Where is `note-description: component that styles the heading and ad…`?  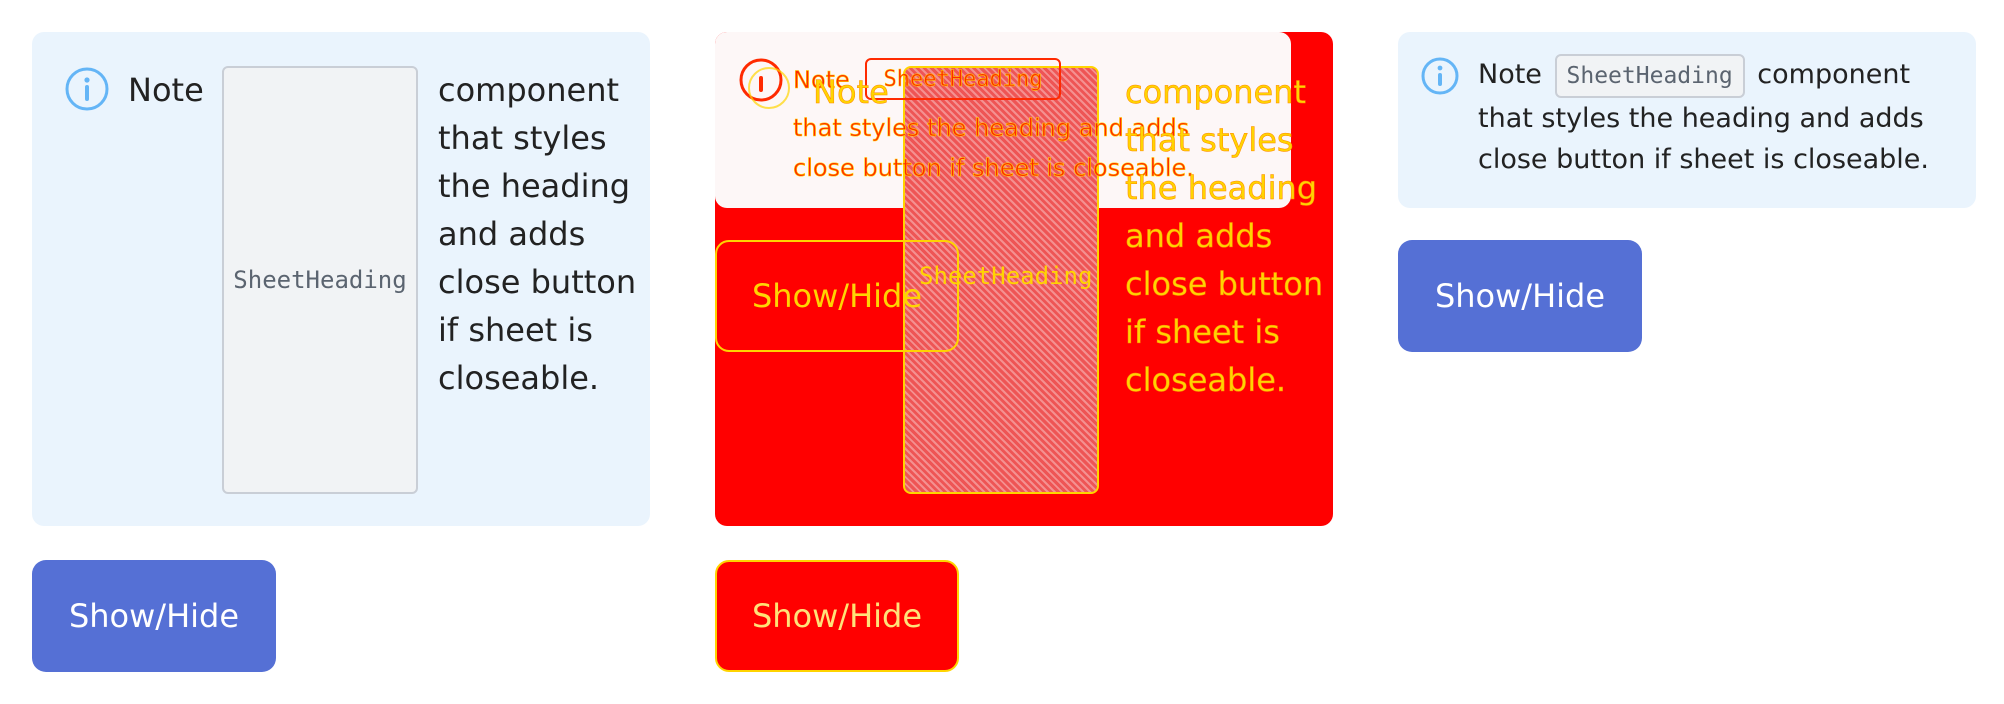 note-description: component that styles the heading and ad… is located at coordinates (537, 234).